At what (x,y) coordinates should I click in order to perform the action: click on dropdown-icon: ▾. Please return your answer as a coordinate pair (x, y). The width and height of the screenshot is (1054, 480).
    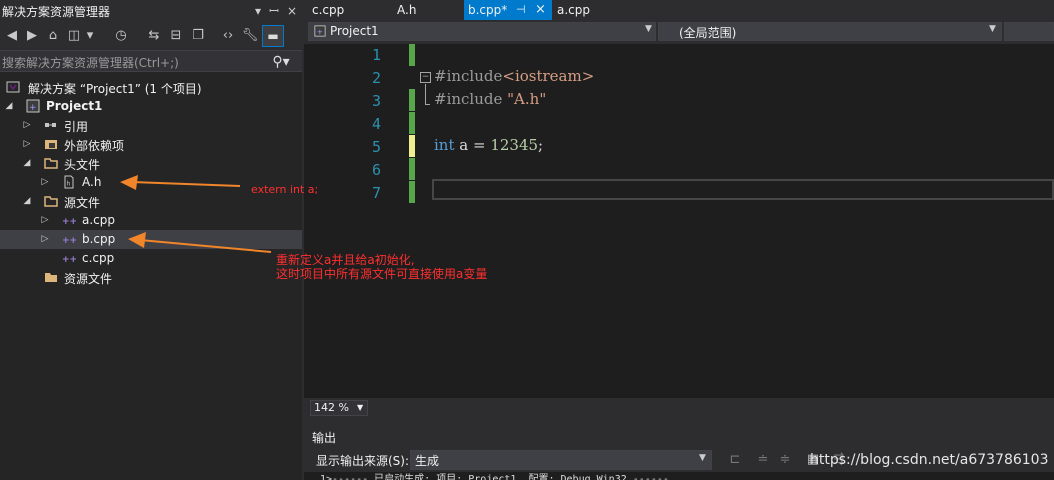
    Looking at the image, I should click on (258, 11).